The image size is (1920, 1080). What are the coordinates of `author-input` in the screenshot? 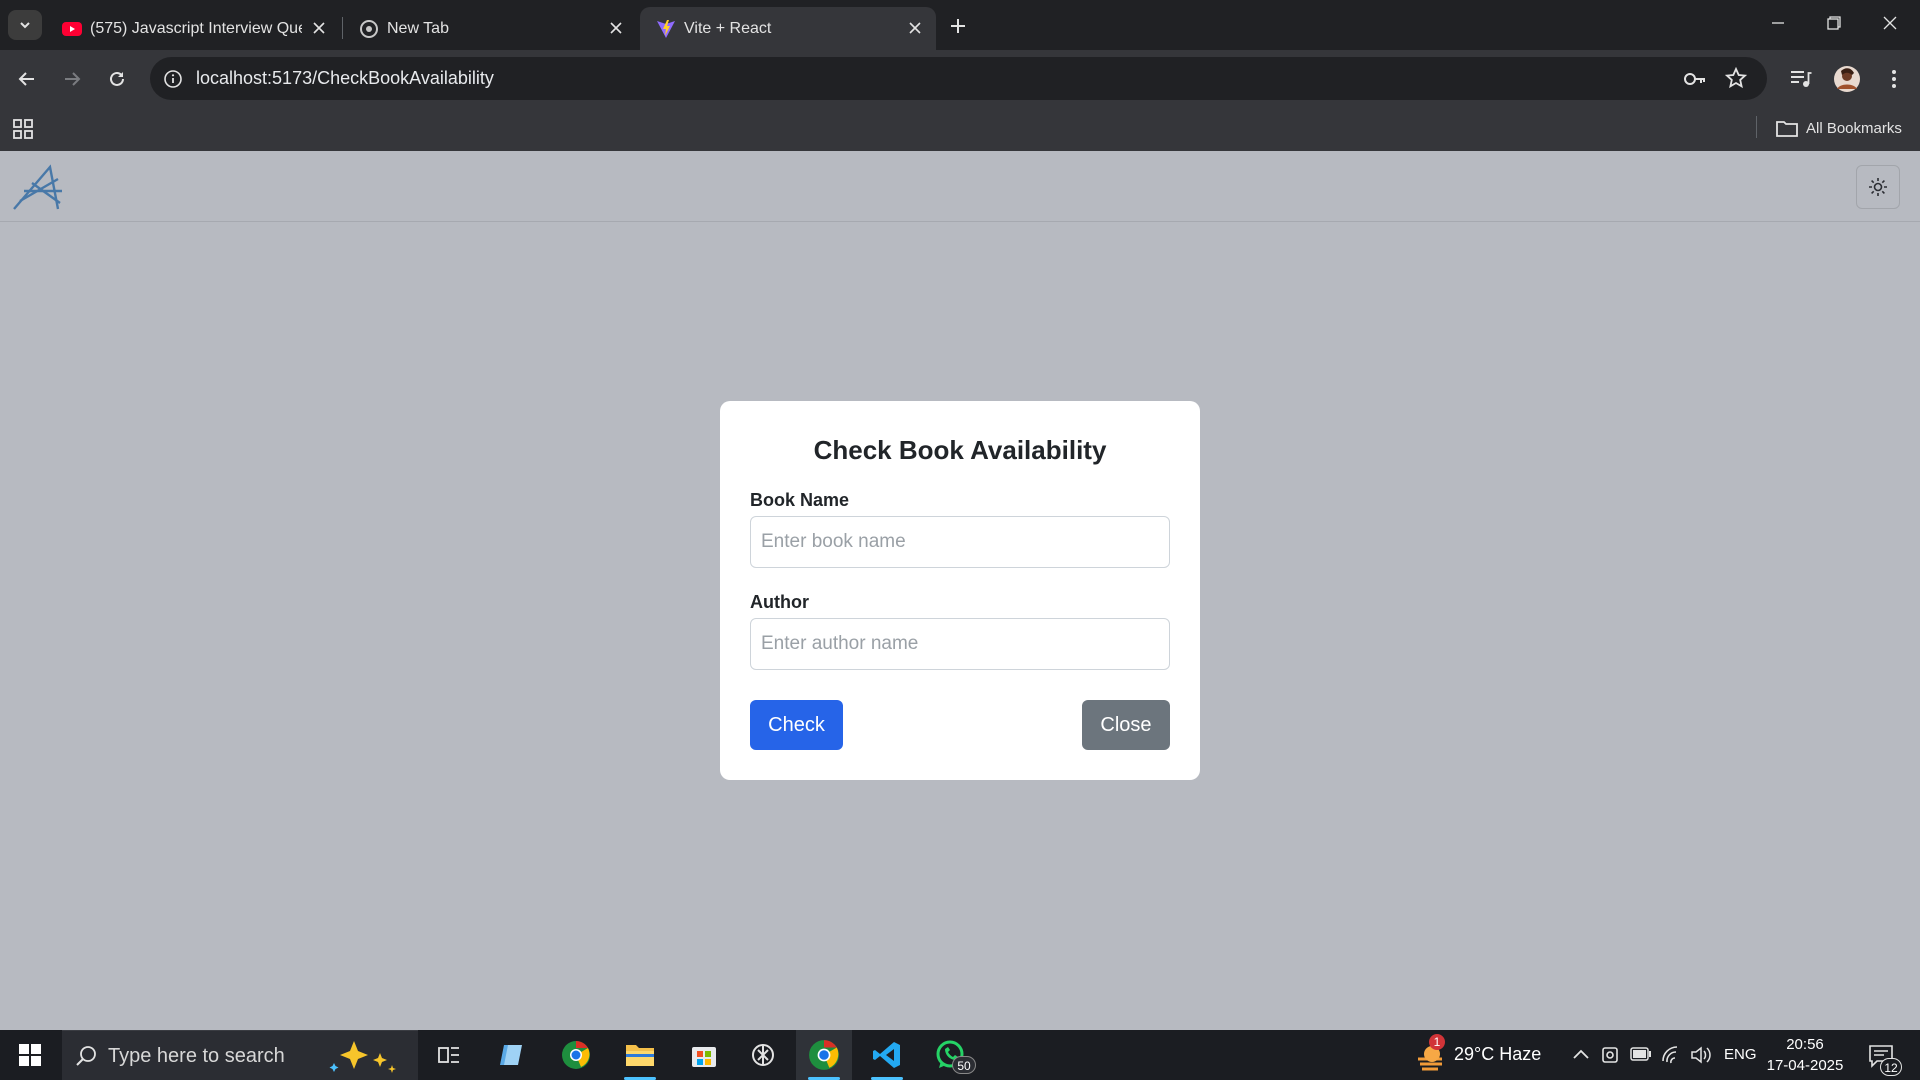 It's located at (960, 644).